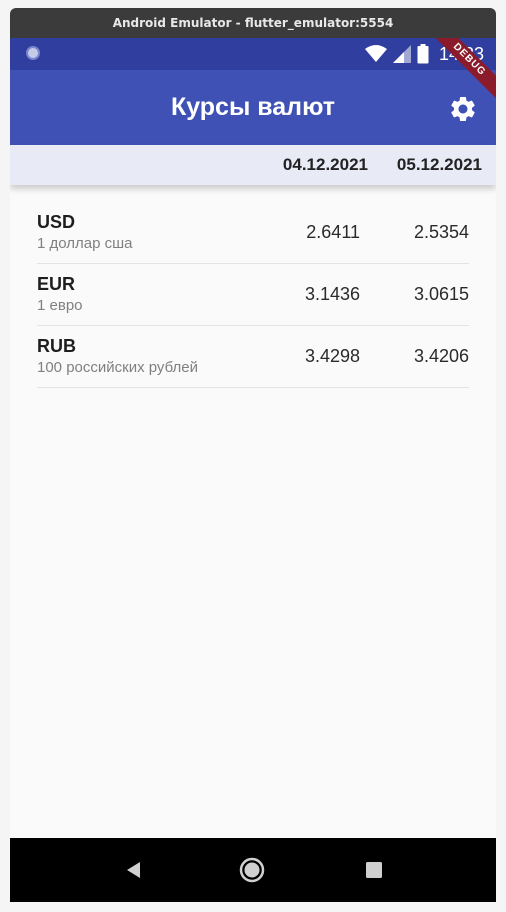  I want to click on page-title: Курсы валют, so click(253, 107).